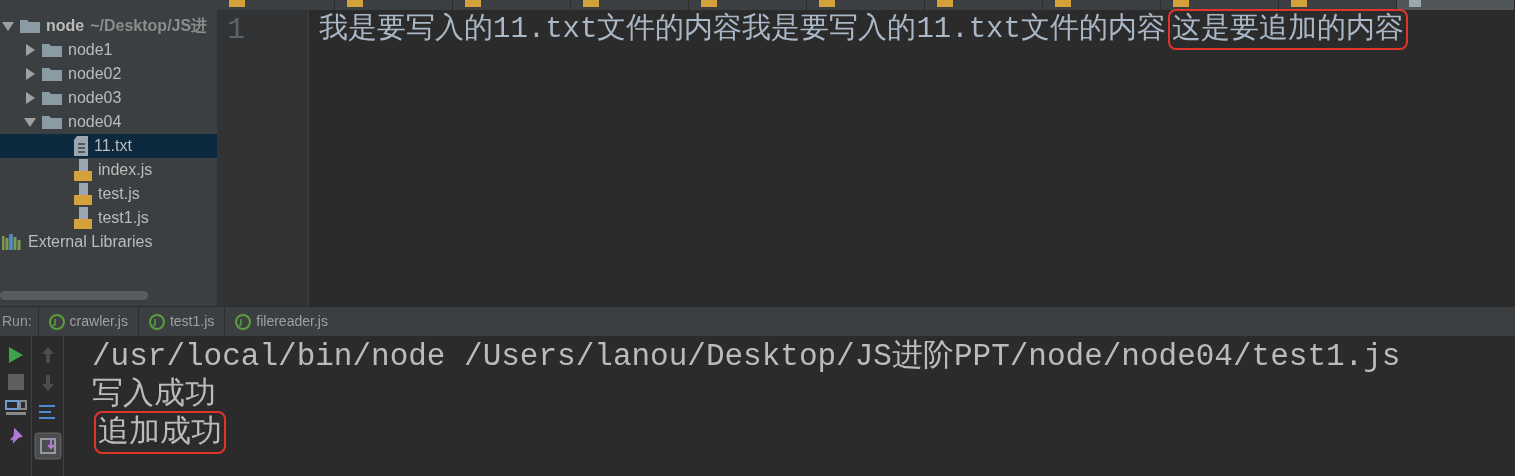 Image resolution: width=1515 pixels, height=476 pixels. What do you see at coordinates (108, 218) in the screenshot?
I see `tree-item: test1.js` at bounding box center [108, 218].